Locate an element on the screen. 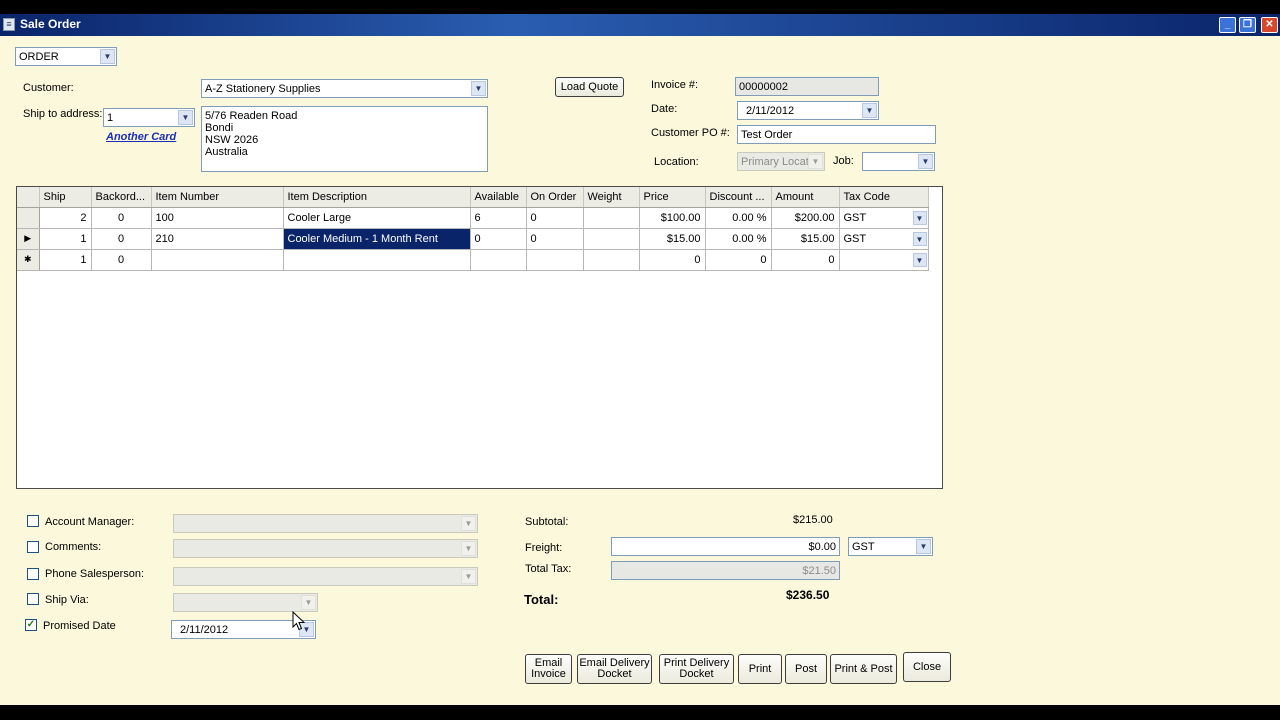 The height and width of the screenshot is (720, 1280). cell-on-order is located at coordinates (555, 260).